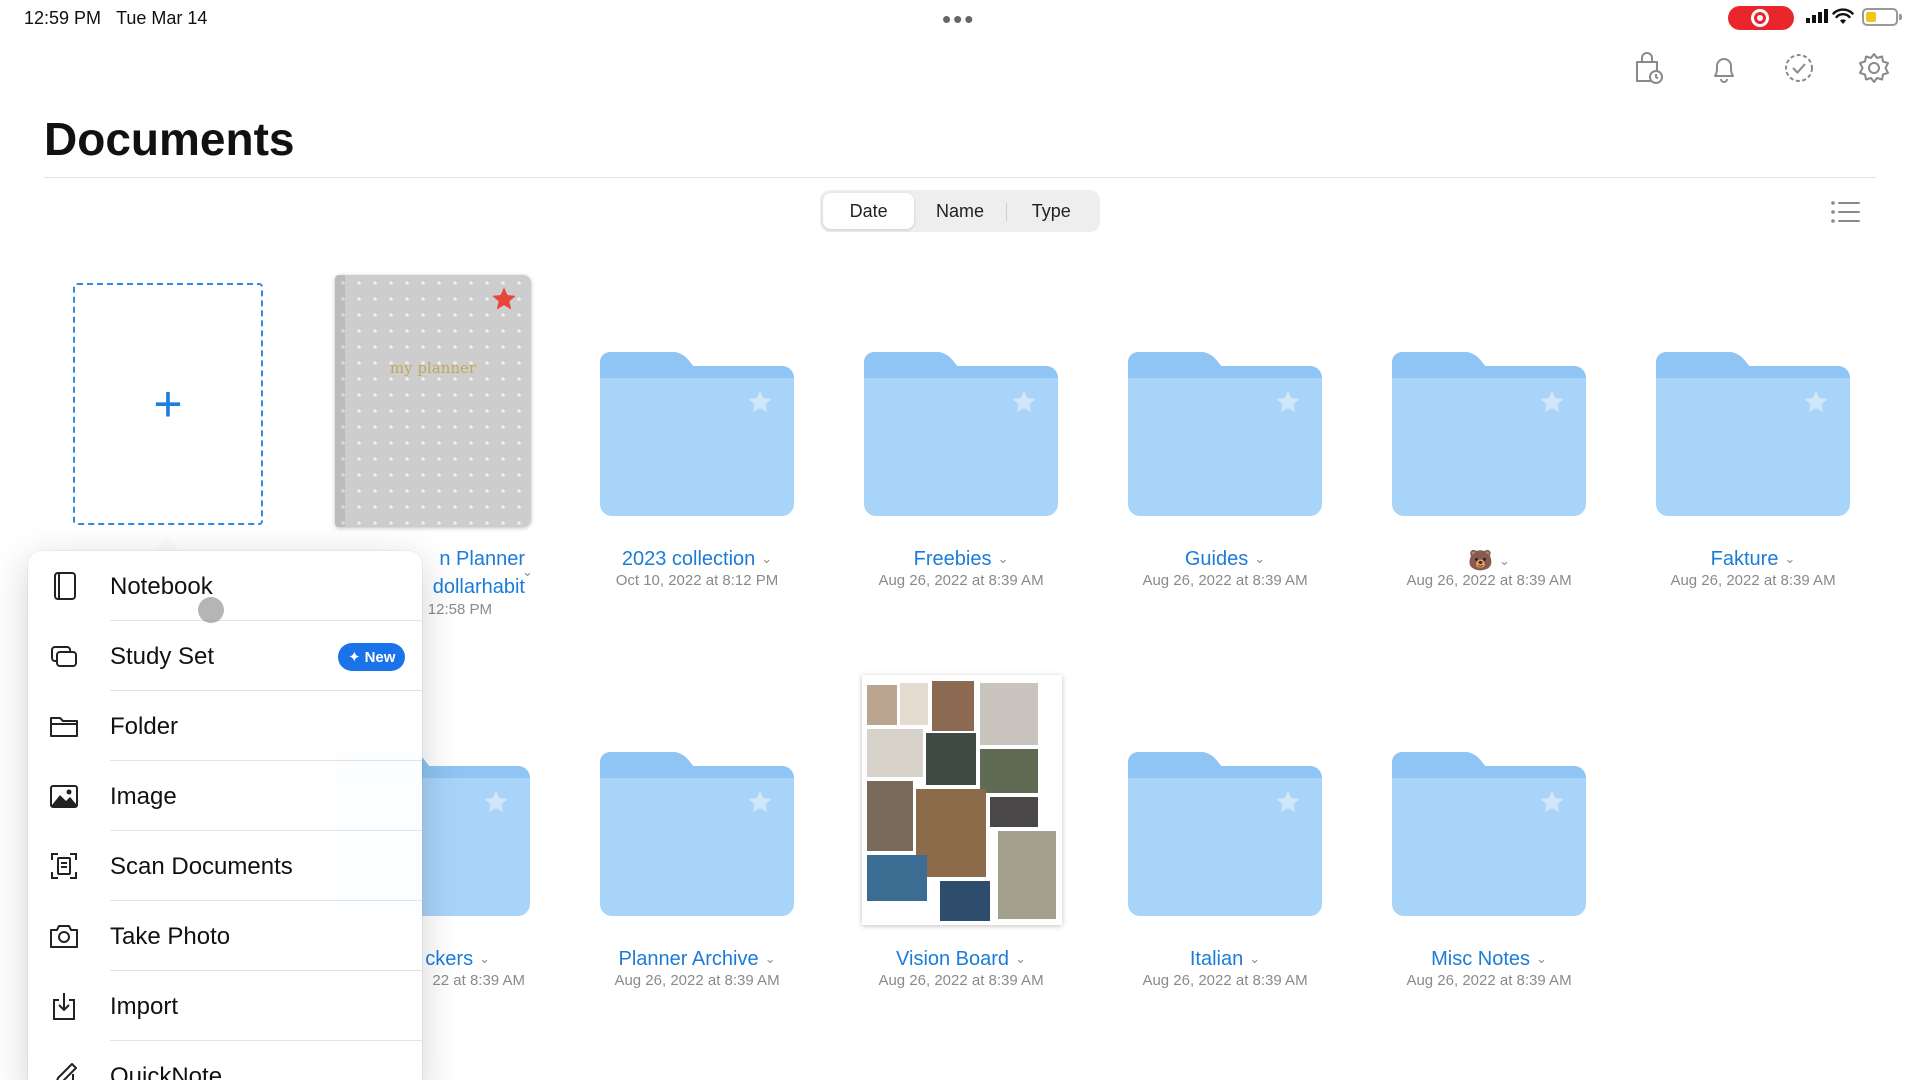  I want to click on image-icon, so click(64, 796).